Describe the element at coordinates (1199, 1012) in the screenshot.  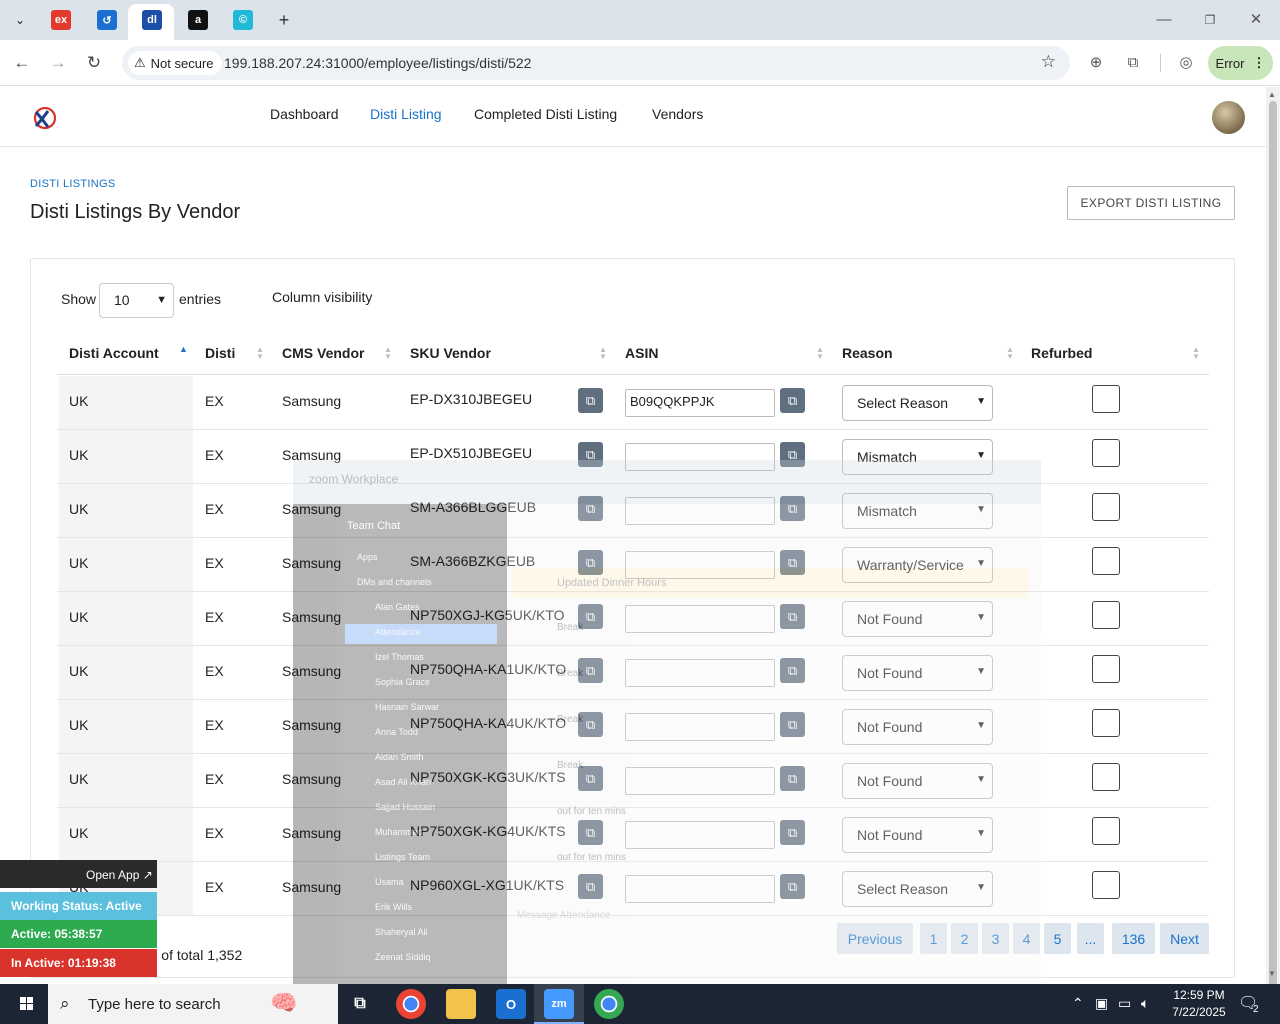
I see `clock-date: 7/22/2025` at that location.